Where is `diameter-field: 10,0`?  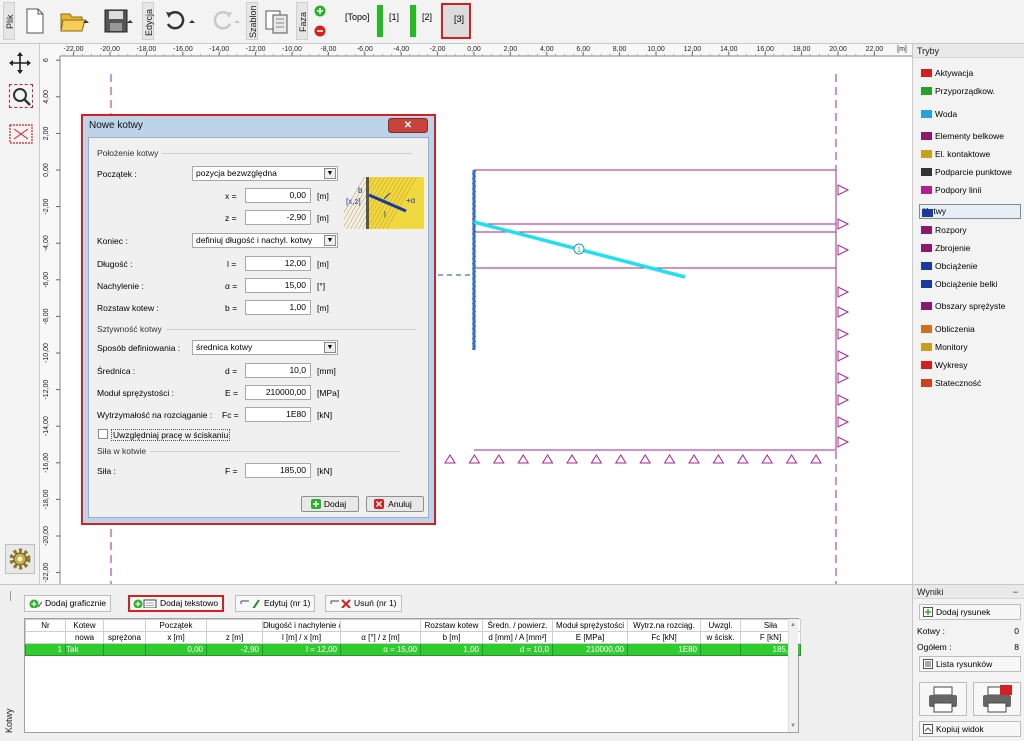
diameter-field: 10,0 is located at coordinates (278, 370).